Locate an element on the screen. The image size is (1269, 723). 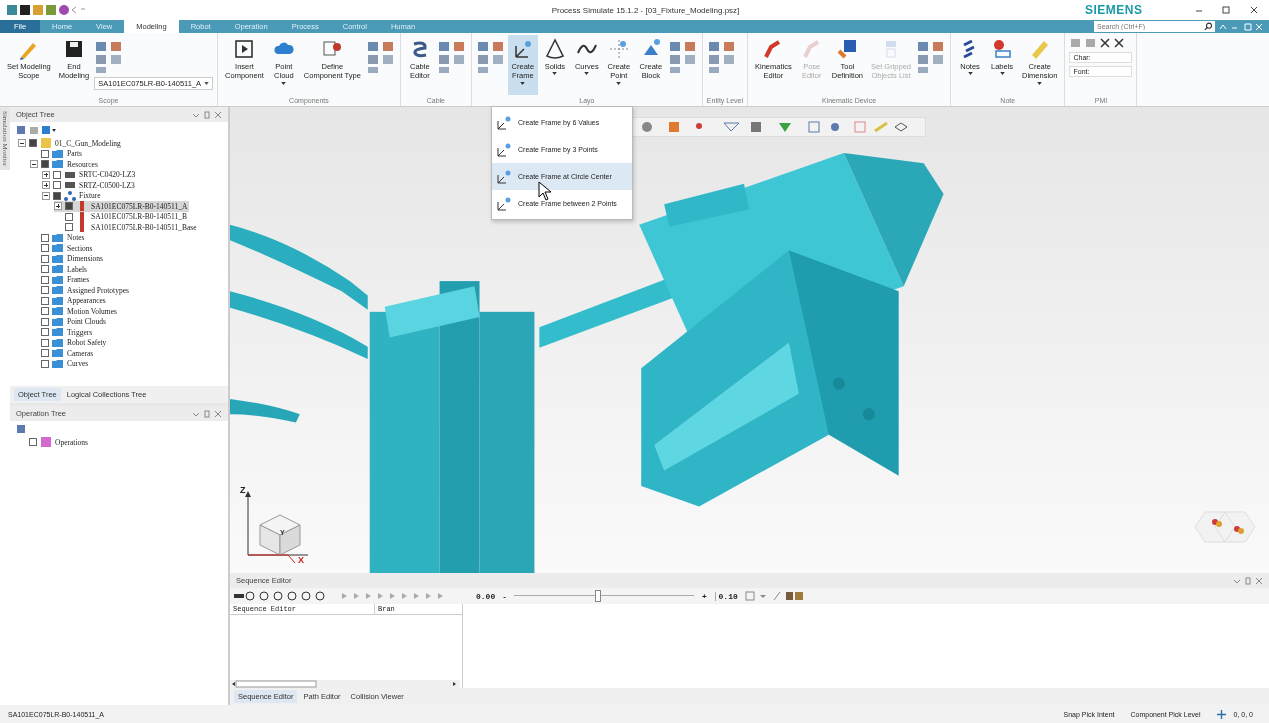
axis-label: X is located at coordinates (301, 560).